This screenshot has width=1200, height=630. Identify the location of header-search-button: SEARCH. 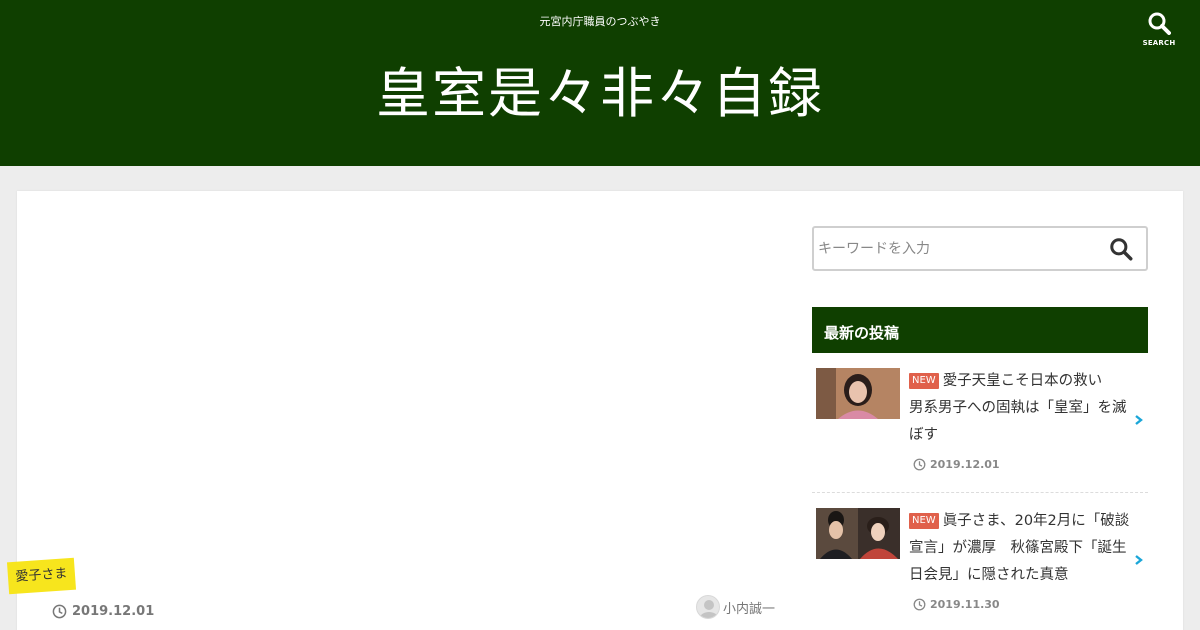
(1159, 33).